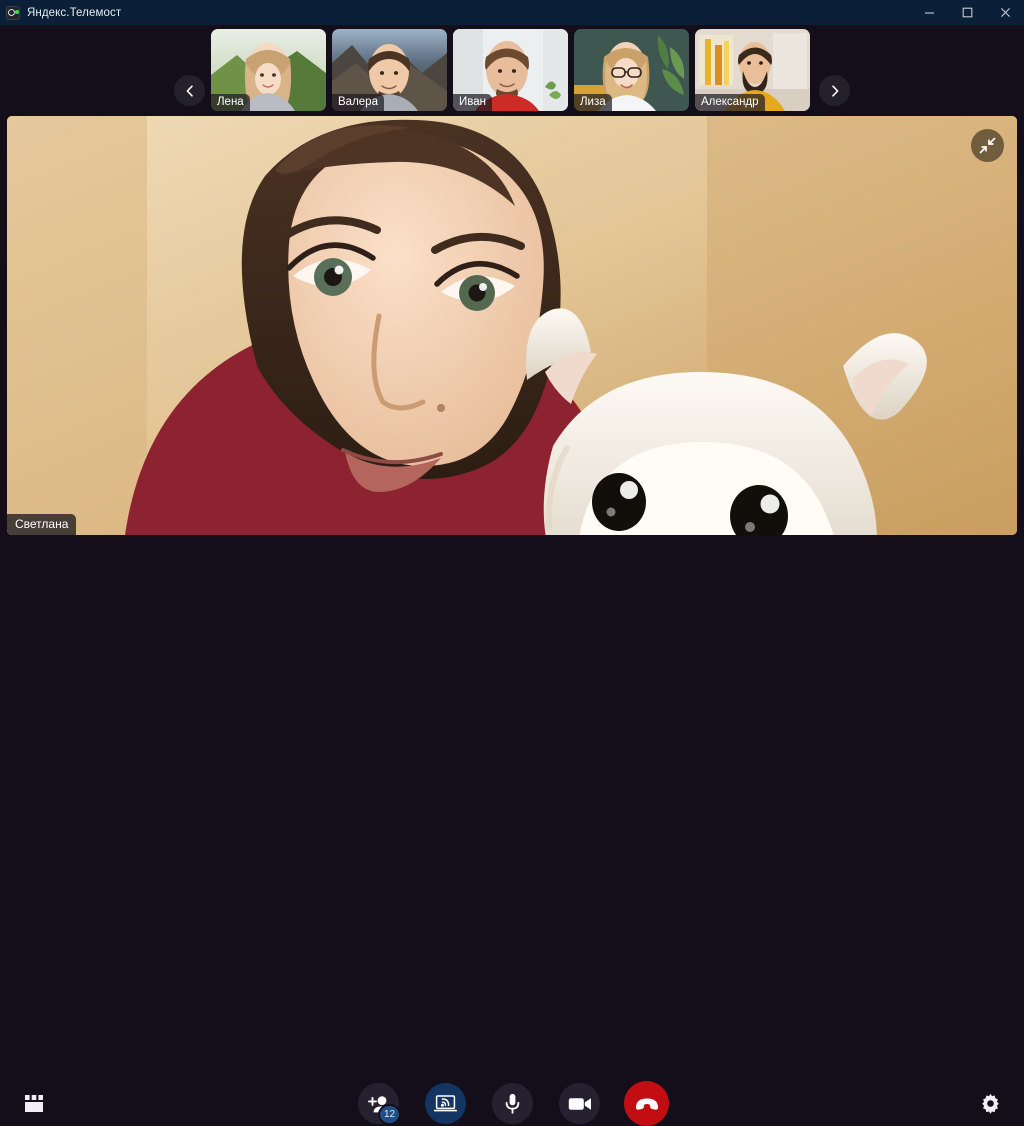 This screenshot has width=1024, height=1126. I want to click on add-participant-button: 12, so click(379, 1104).